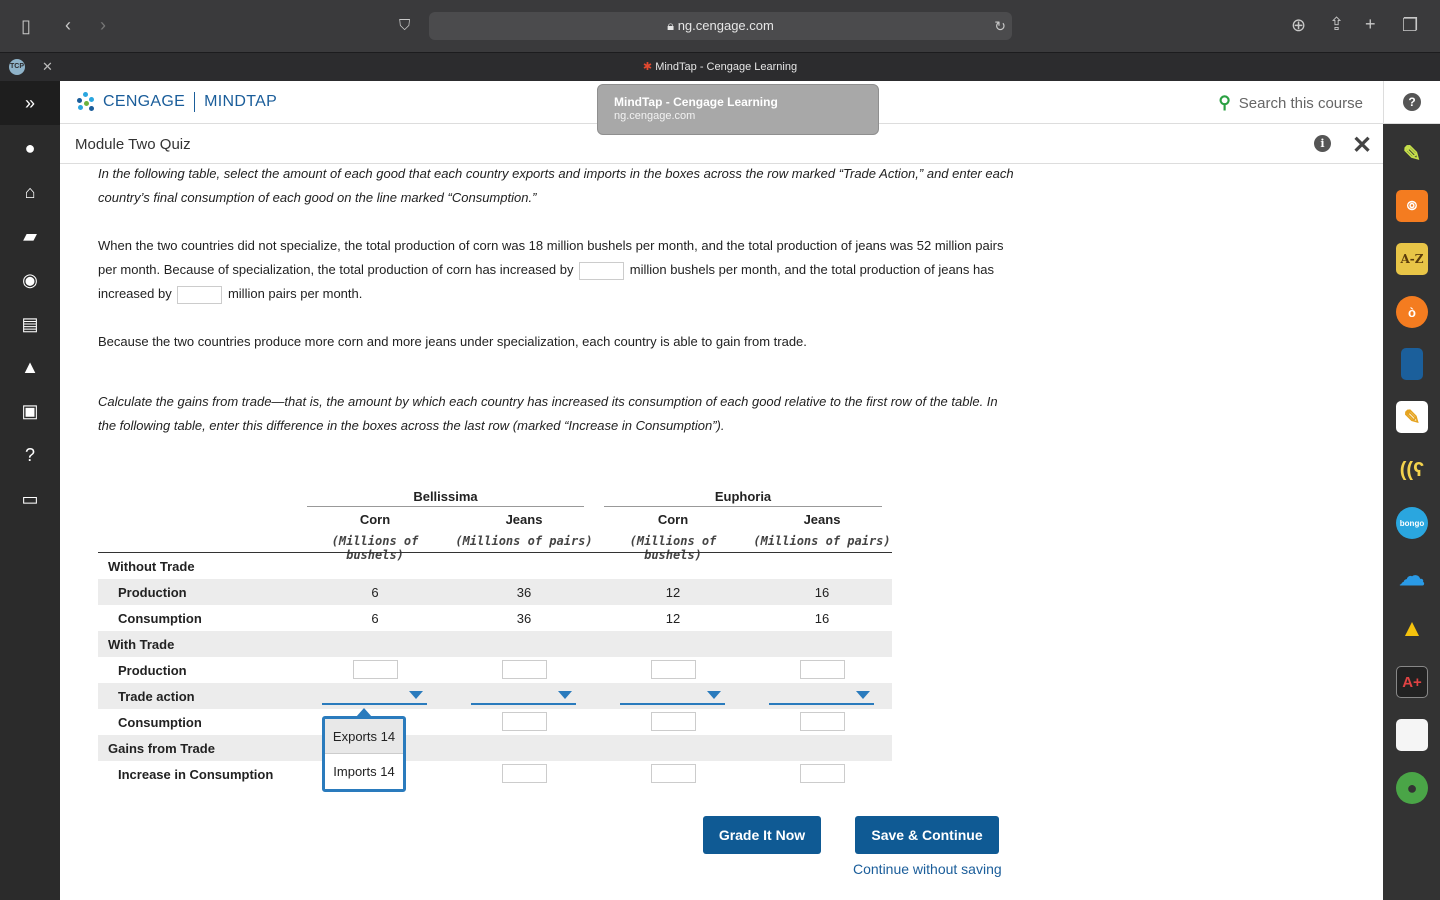 This screenshot has height=900, width=1440. I want to click on row-label: Production, so click(152, 670).